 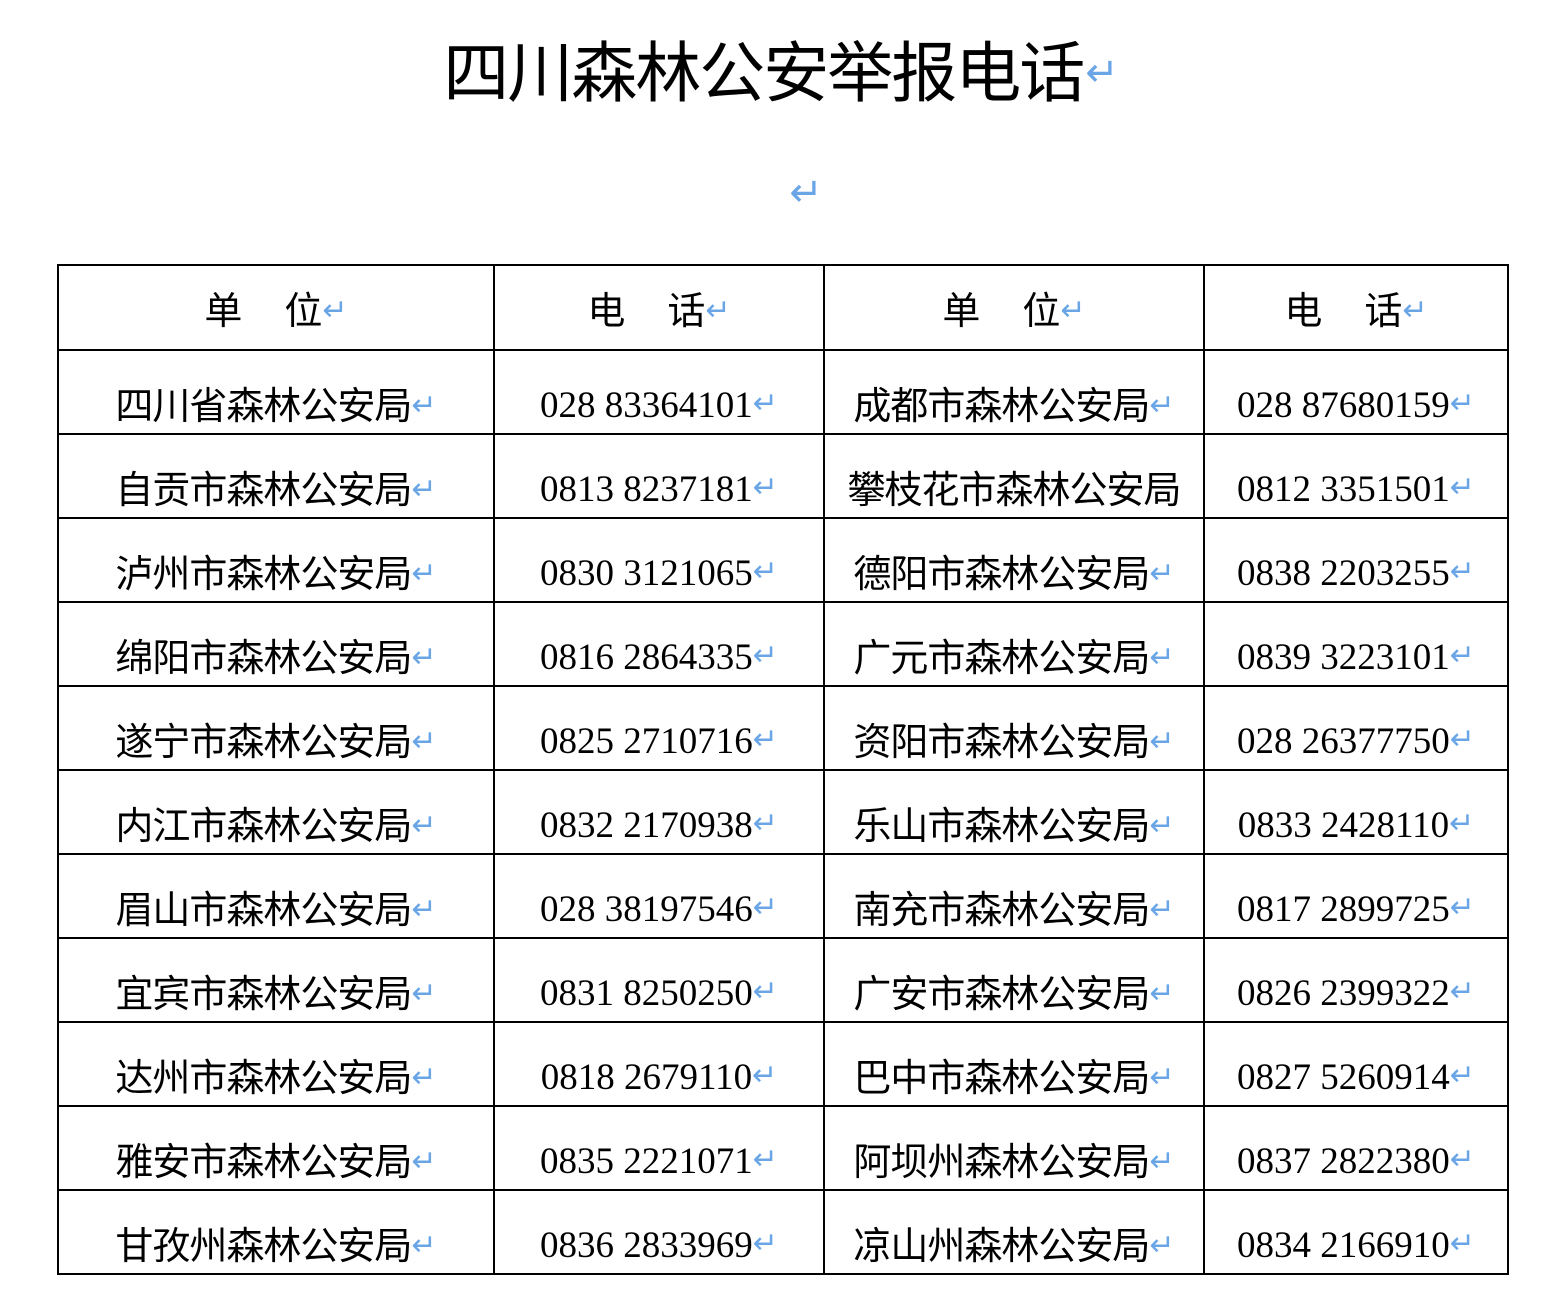 What do you see at coordinates (1356, 644) in the screenshot?
I see `phone-cell: 0839 3223101↵` at bounding box center [1356, 644].